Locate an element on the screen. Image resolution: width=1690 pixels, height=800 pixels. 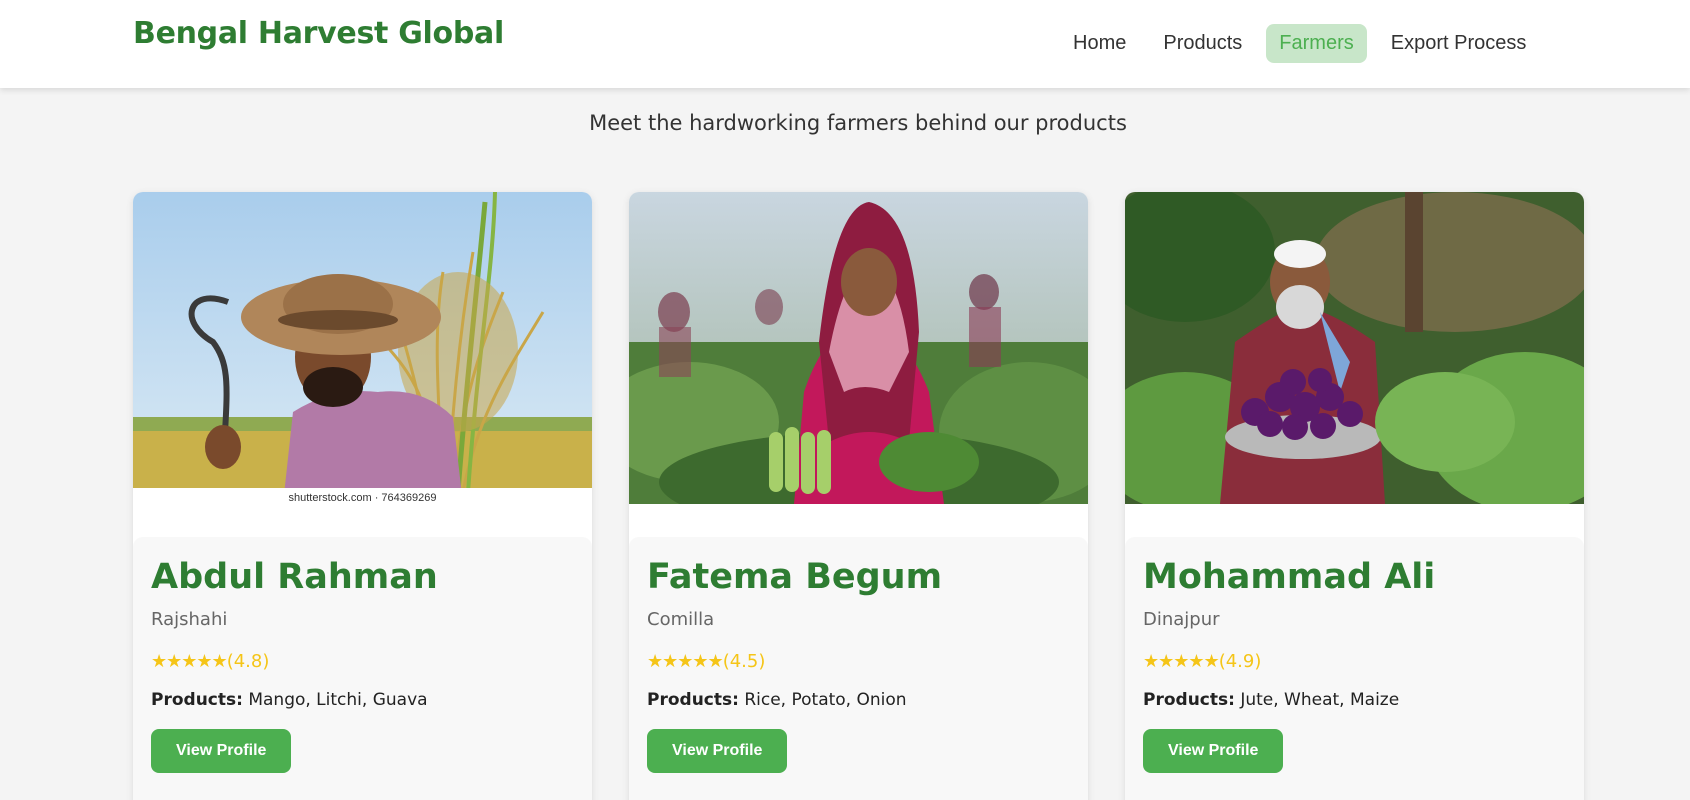
nav-link-home: Home is located at coordinates (1099, 43).